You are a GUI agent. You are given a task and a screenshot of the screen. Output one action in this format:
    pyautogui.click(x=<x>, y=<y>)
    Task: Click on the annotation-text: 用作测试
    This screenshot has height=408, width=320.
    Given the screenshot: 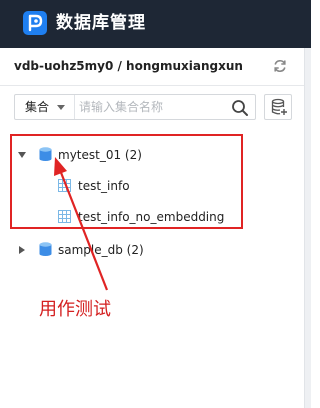 What is the action you would take?
    pyautogui.click(x=75, y=309)
    